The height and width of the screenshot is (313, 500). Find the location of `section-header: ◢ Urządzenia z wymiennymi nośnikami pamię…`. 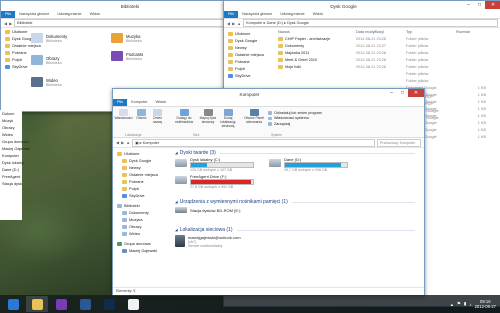

section-header: ◢ Urządzenia z wymiennymi nośnikami pamię… is located at coordinates (295, 202).